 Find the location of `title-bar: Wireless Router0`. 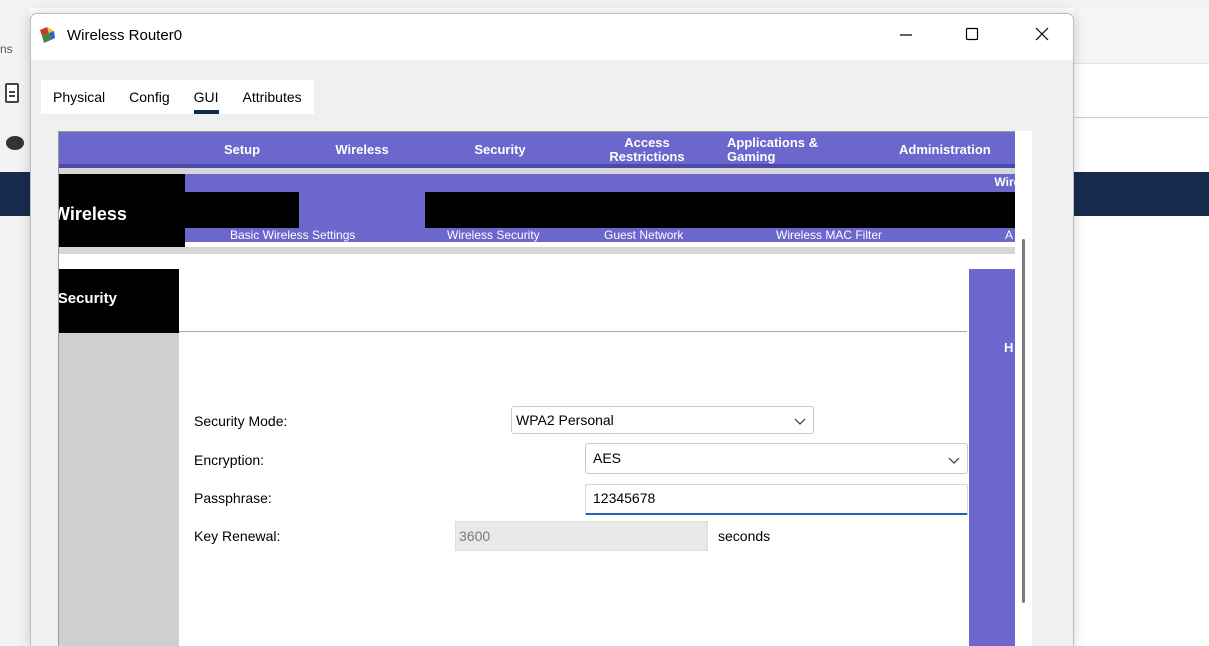

title-bar: Wireless Router0 is located at coordinates (552, 37).